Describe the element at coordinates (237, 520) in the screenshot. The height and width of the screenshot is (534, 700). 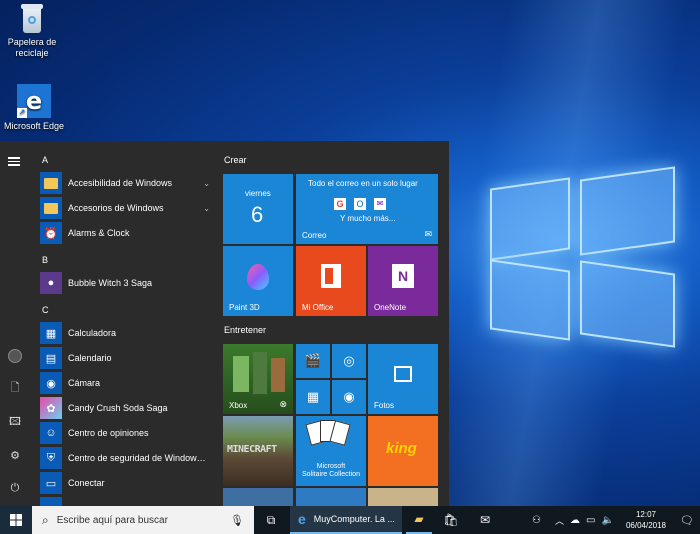
I see `microphone-icon: 🎙` at that location.